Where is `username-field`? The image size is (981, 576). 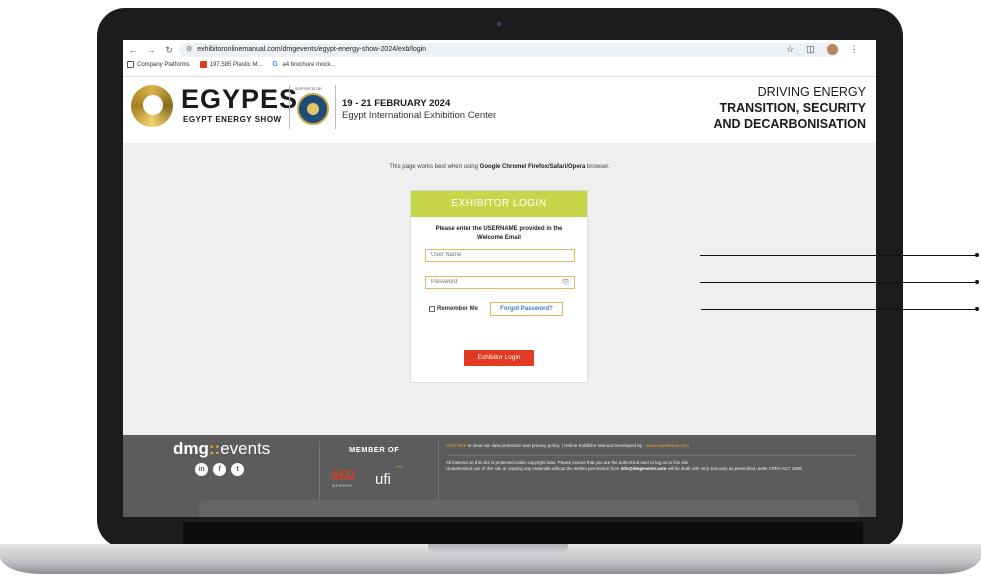
username-field is located at coordinates (500, 255).